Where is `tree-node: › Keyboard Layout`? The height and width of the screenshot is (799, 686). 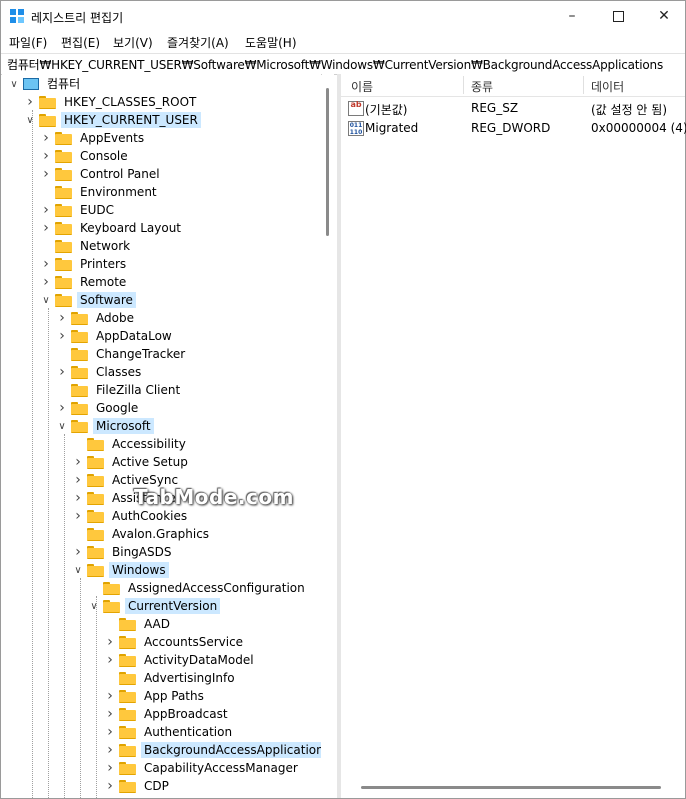
tree-node: › Keyboard Layout is located at coordinates (112, 228).